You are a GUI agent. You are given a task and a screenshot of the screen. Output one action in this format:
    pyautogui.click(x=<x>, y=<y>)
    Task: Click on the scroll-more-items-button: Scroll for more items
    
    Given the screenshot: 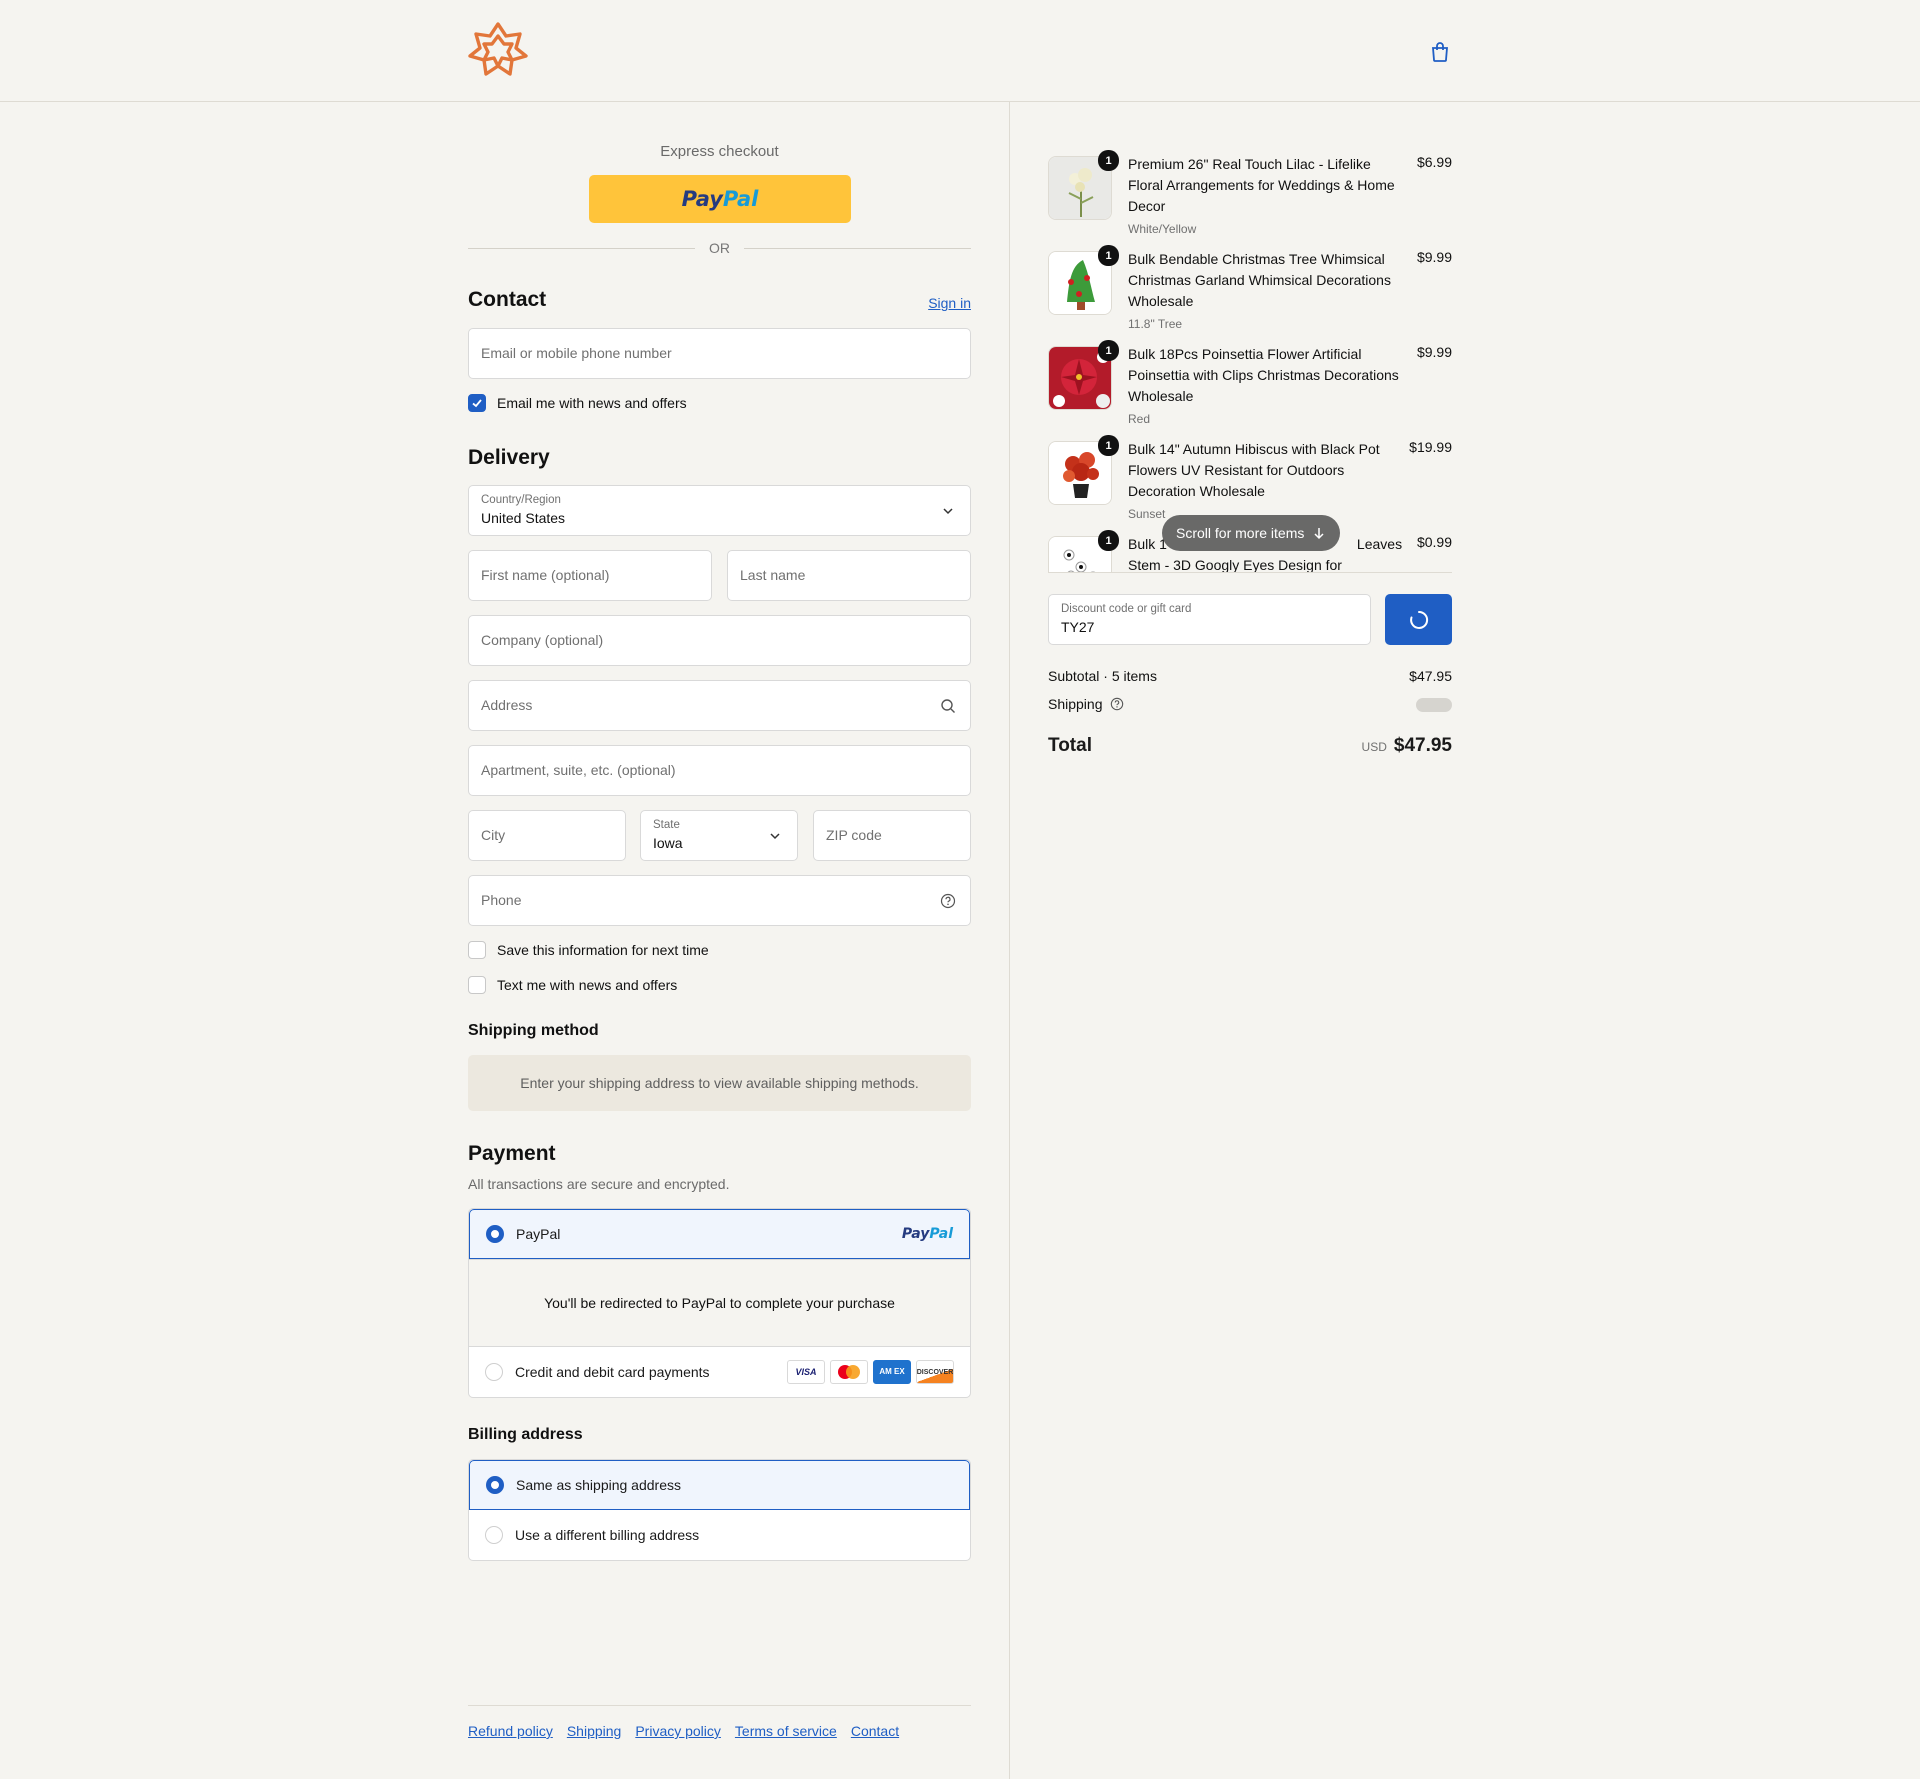 What is the action you would take?
    pyautogui.click(x=1251, y=533)
    